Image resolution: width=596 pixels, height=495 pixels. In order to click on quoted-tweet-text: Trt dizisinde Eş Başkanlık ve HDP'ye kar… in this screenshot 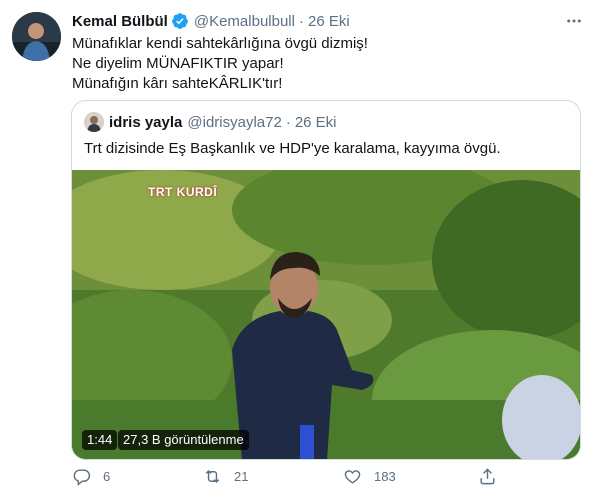, I will do `click(292, 148)`.